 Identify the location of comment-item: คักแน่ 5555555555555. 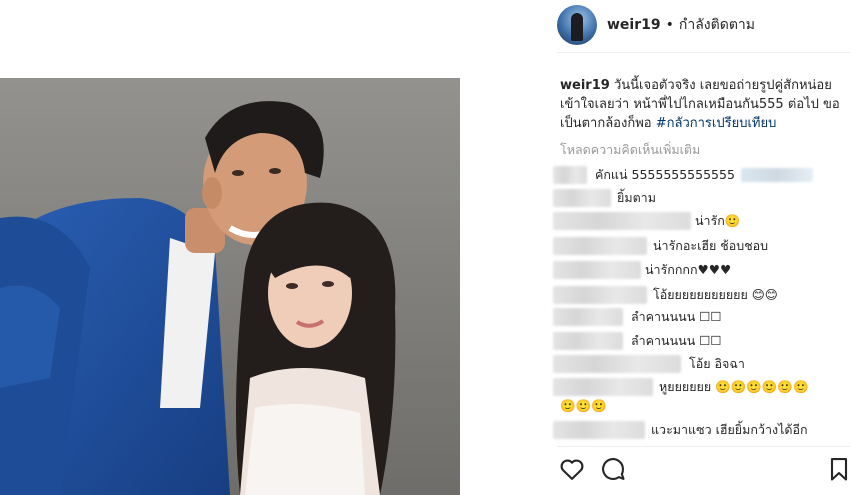
(683, 175).